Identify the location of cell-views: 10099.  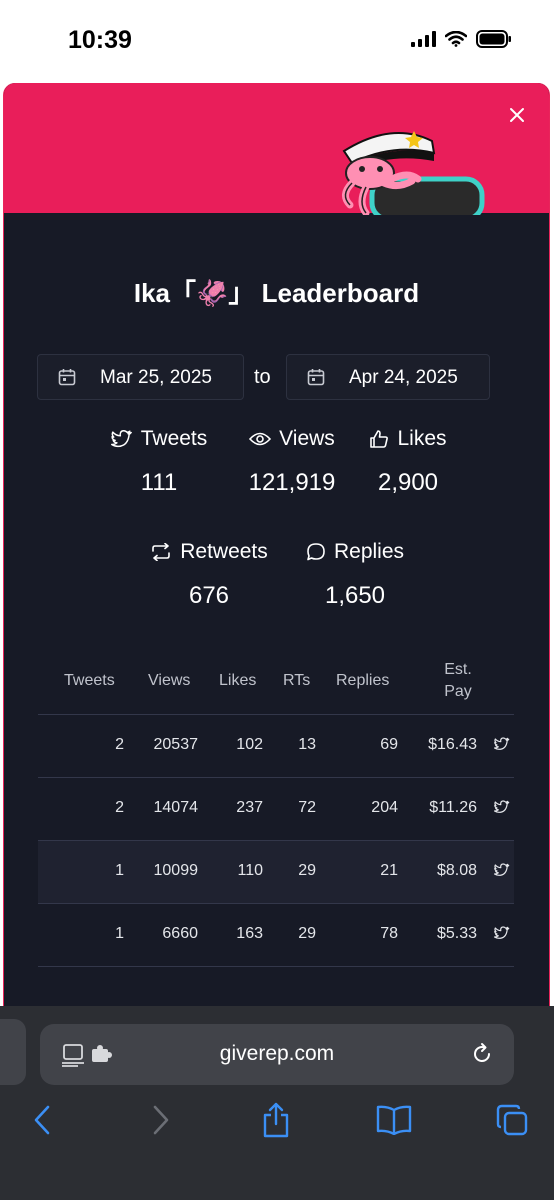
(176, 870).